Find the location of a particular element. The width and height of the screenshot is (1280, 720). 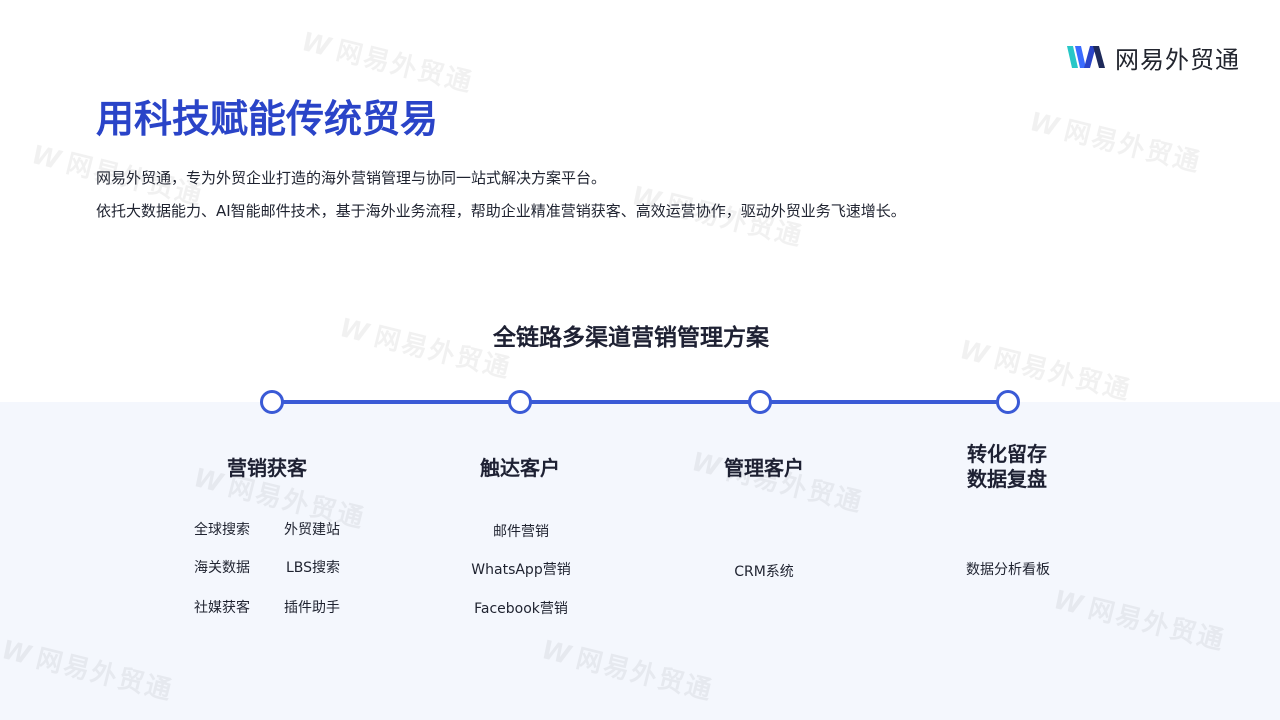

stage-title-line: 转化留存 is located at coordinates (1007, 454).